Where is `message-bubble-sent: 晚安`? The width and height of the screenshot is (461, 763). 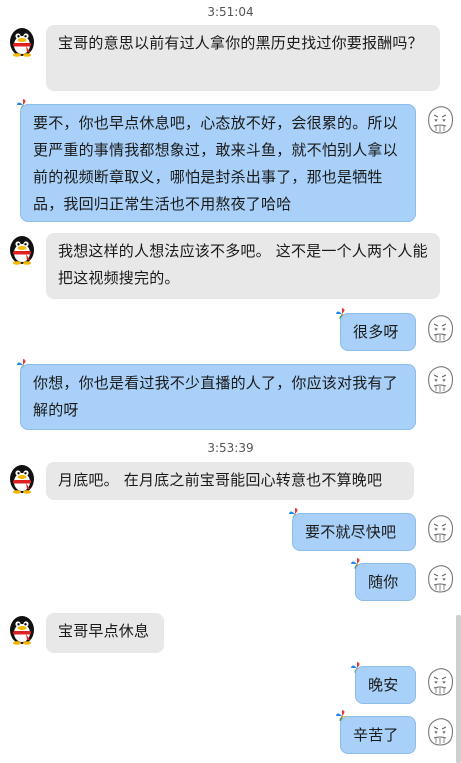
message-bubble-sent: 晚安 is located at coordinates (385, 685).